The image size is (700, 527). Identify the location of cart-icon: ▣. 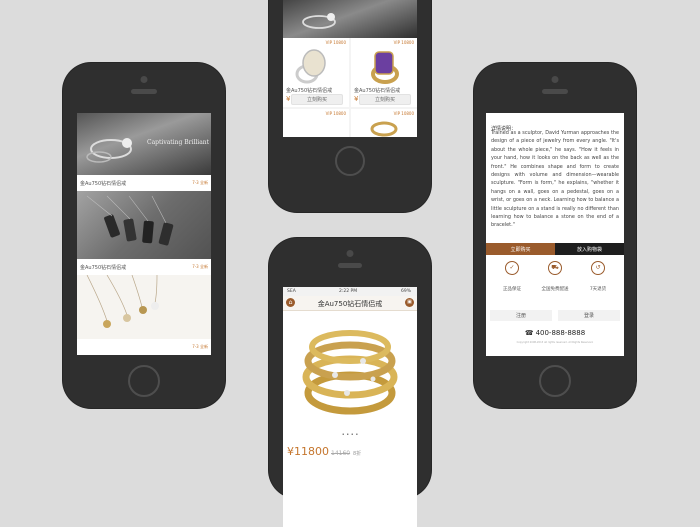
(409, 302).